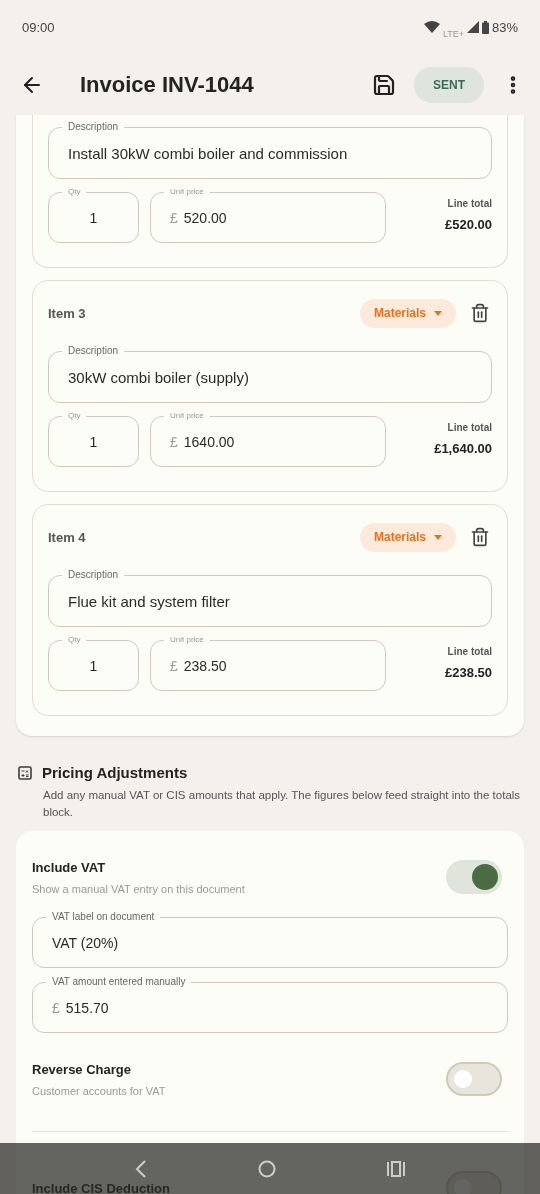 The height and width of the screenshot is (1194, 540). What do you see at coordinates (472, 27) in the screenshot?
I see `signal-icon` at bounding box center [472, 27].